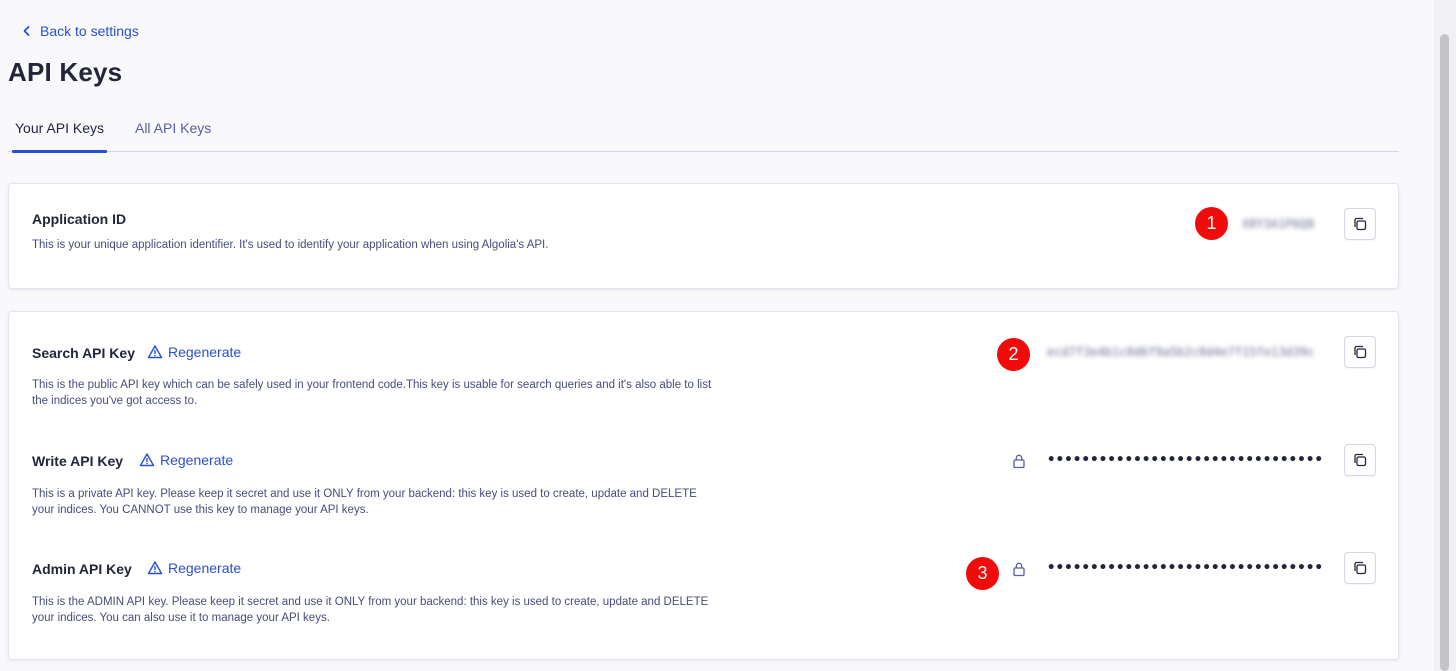 The width and height of the screenshot is (1456, 671). What do you see at coordinates (79, 219) in the screenshot?
I see `application-id-title: Application ID` at bounding box center [79, 219].